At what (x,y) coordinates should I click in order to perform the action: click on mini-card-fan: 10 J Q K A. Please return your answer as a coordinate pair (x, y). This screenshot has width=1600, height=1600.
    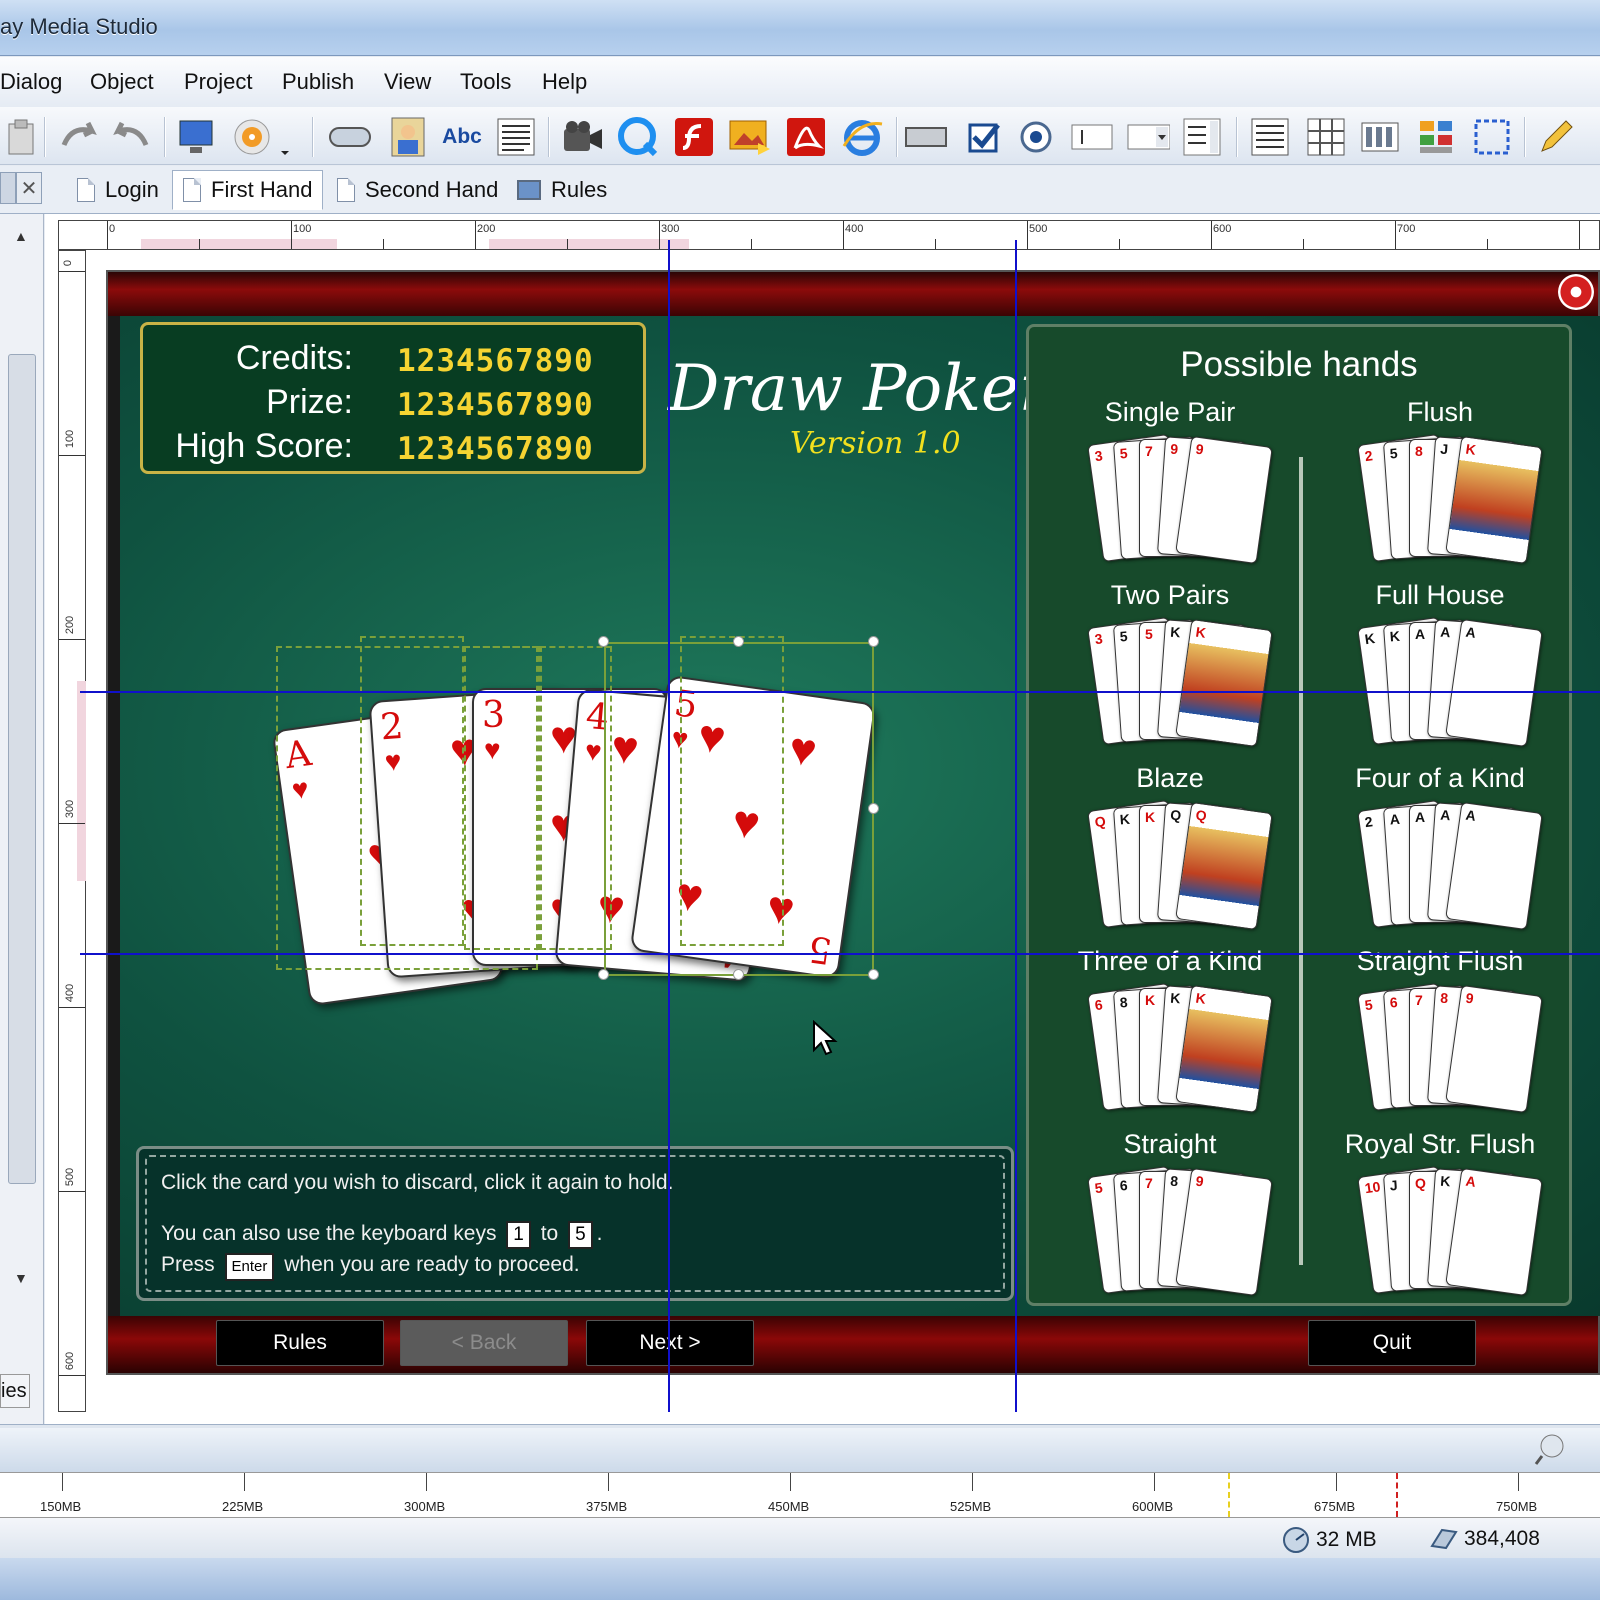
    Looking at the image, I should click on (1450, 1231).